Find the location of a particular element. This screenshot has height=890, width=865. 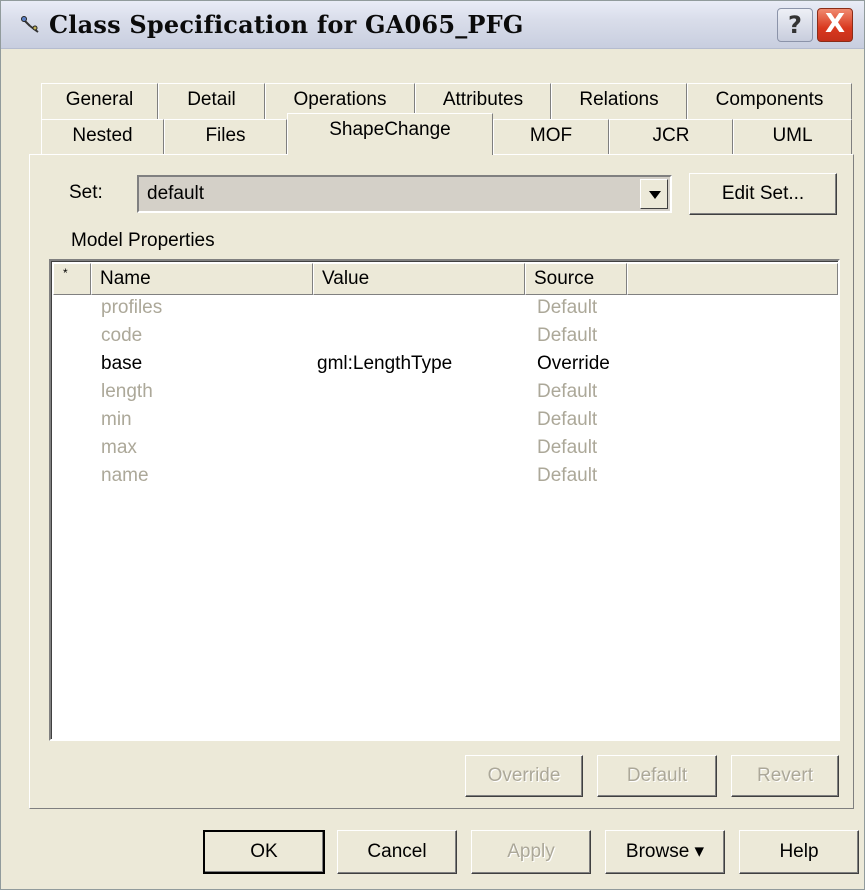

tab-detail: Detail is located at coordinates (211, 101).